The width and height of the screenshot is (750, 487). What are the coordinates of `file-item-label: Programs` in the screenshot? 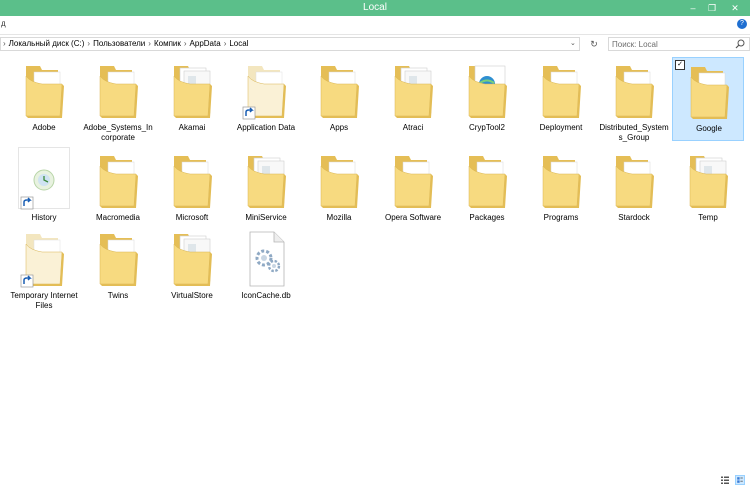 It's located at (561, 217).